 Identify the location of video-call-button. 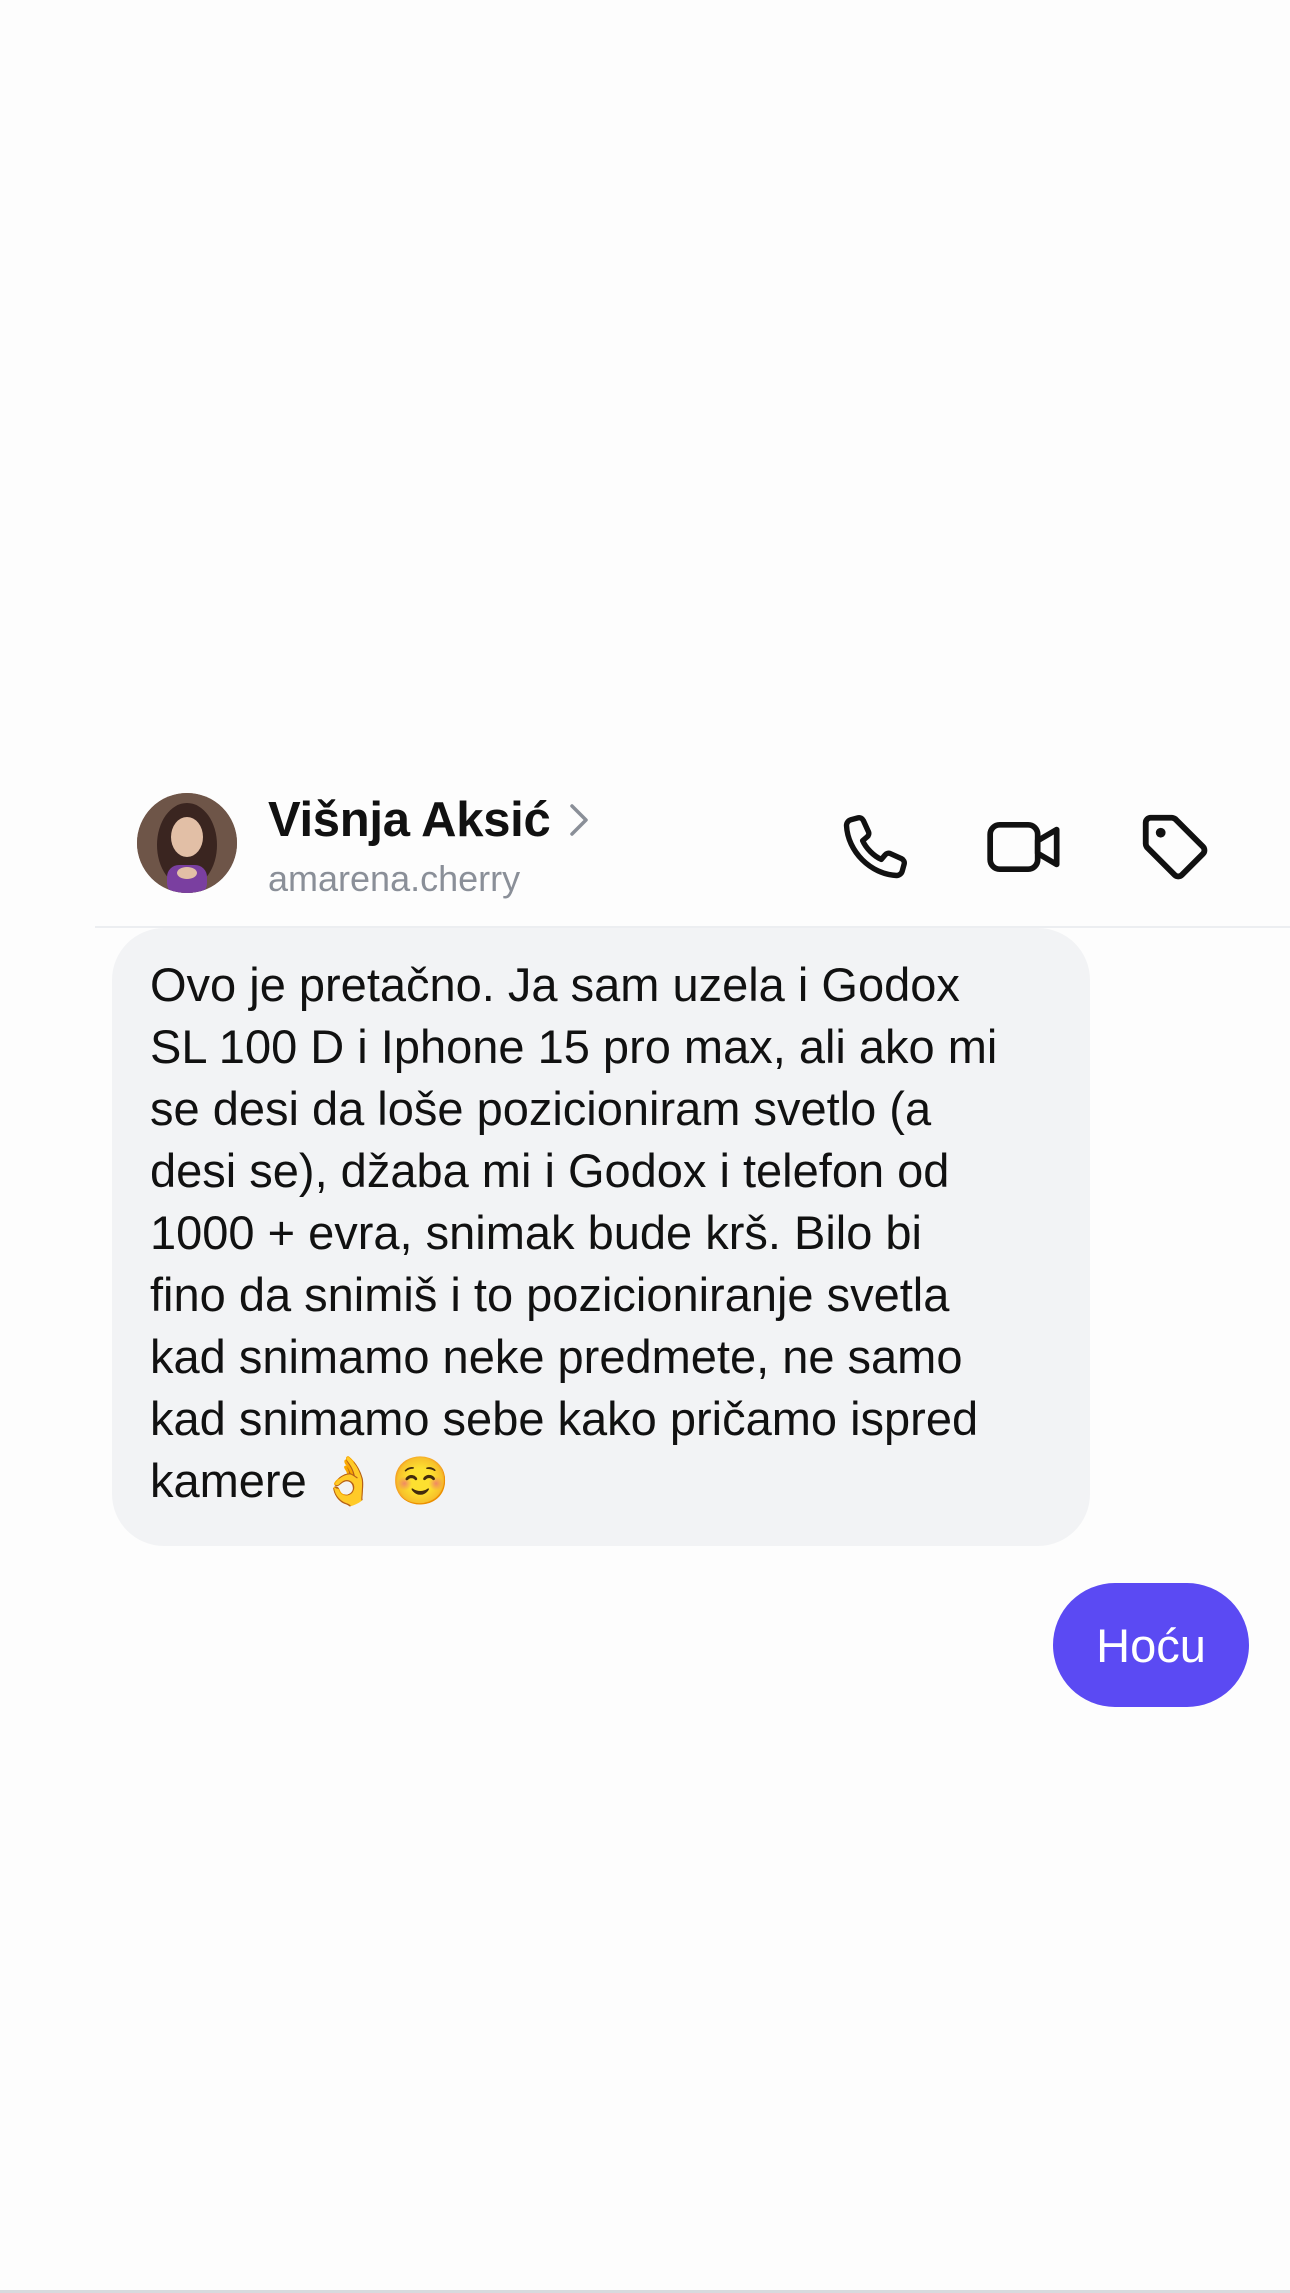
(1025, 847).